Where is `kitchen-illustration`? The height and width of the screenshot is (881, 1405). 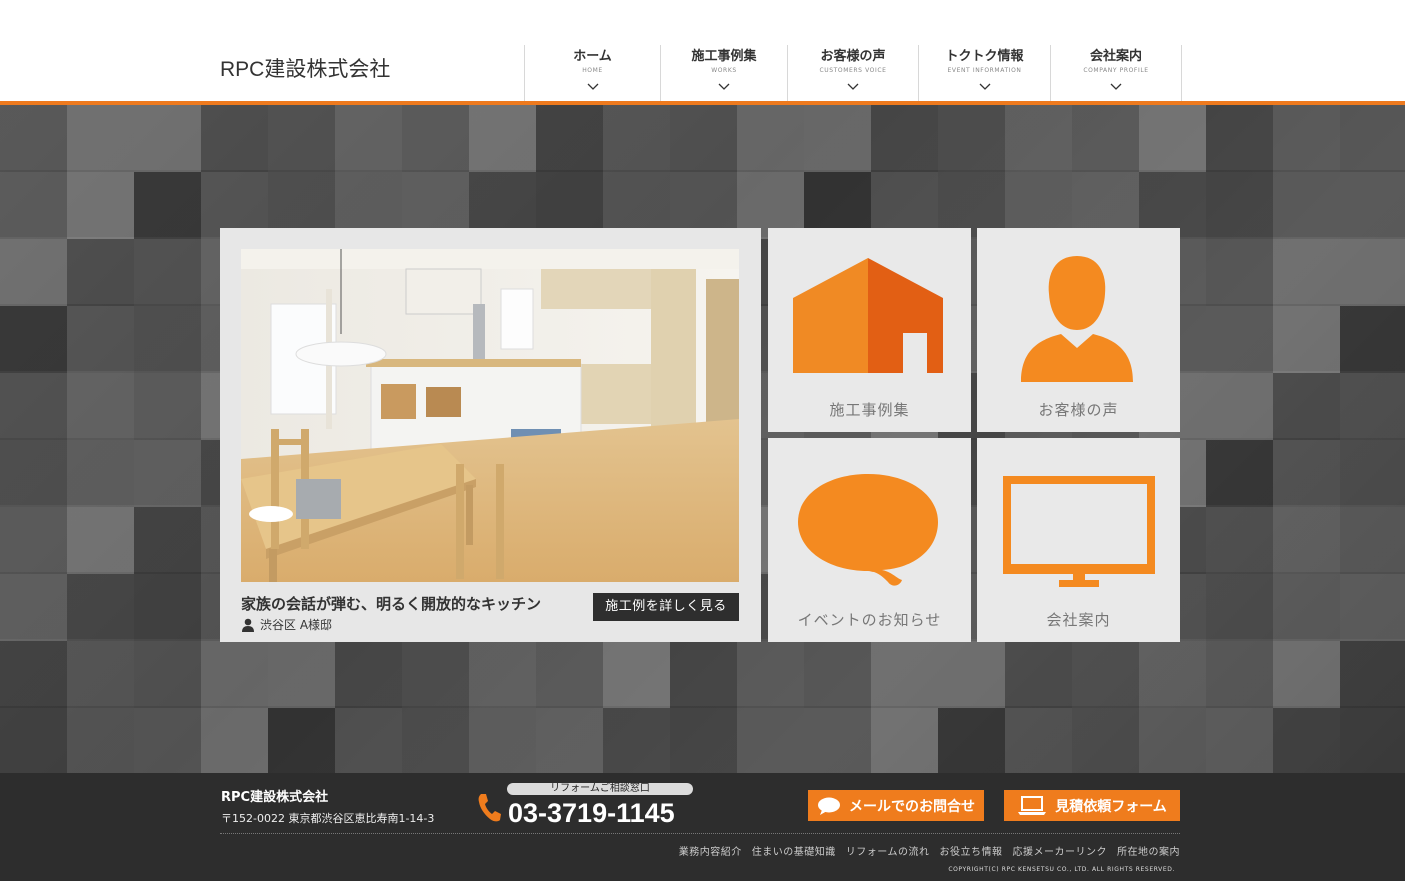 kitchen-illustration is located at coordinates (490, 415).